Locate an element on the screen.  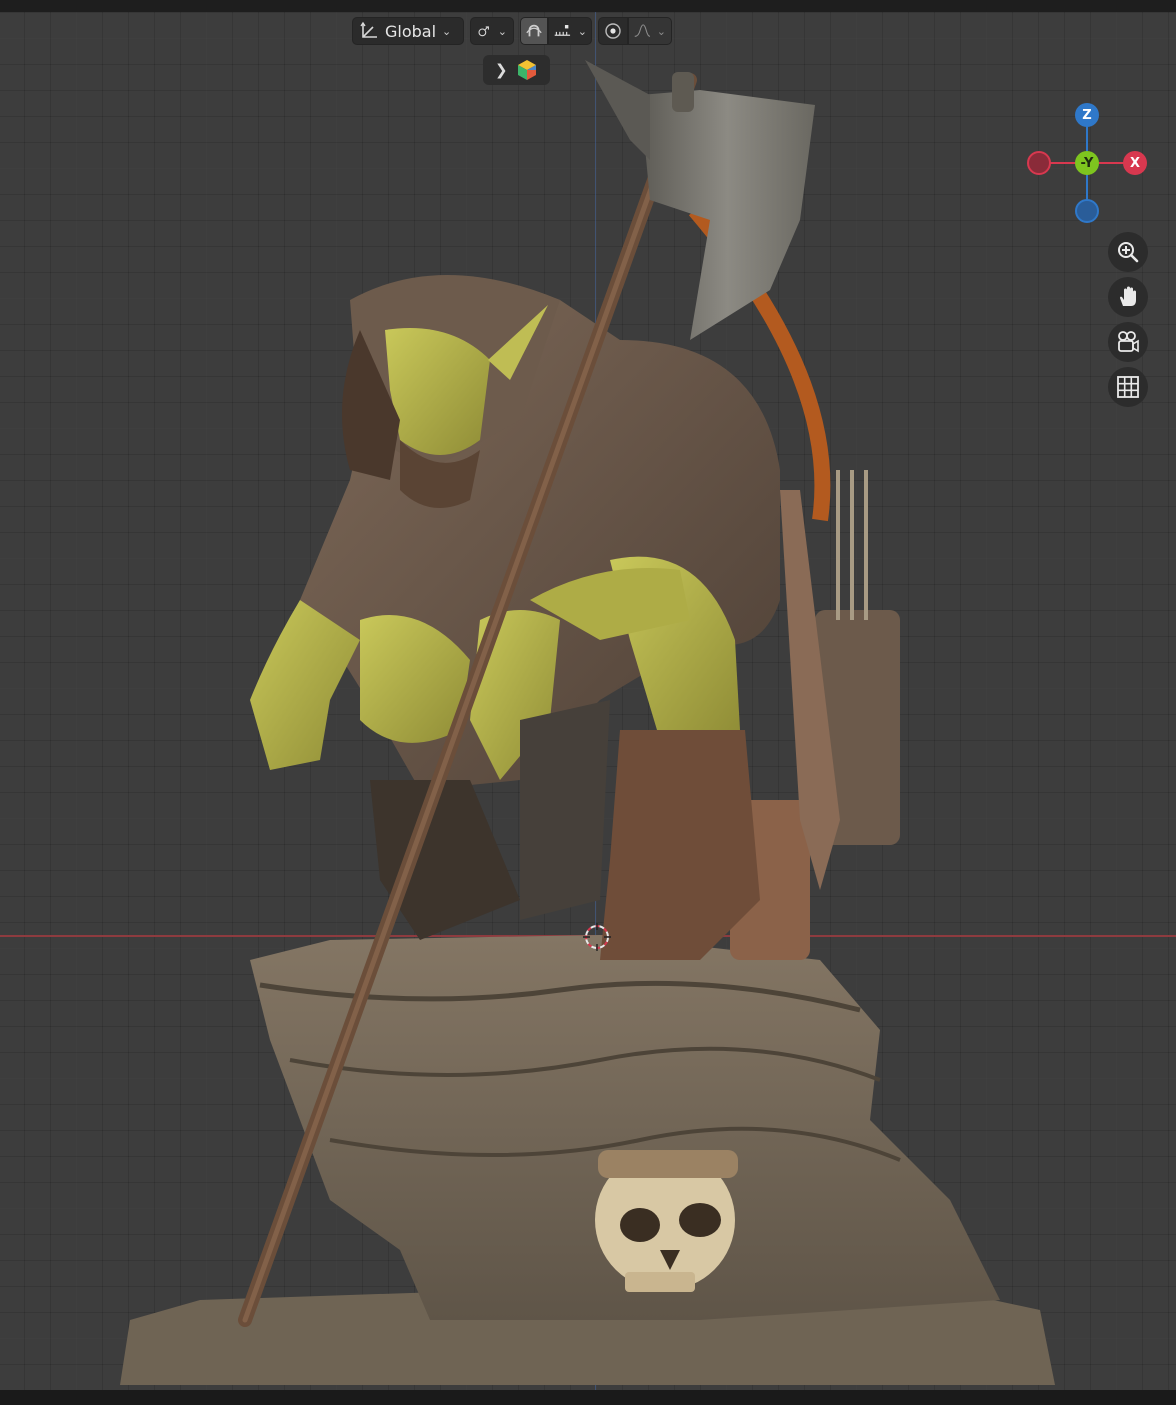
falloff-curve-icon is located at coordinates (642, 30).